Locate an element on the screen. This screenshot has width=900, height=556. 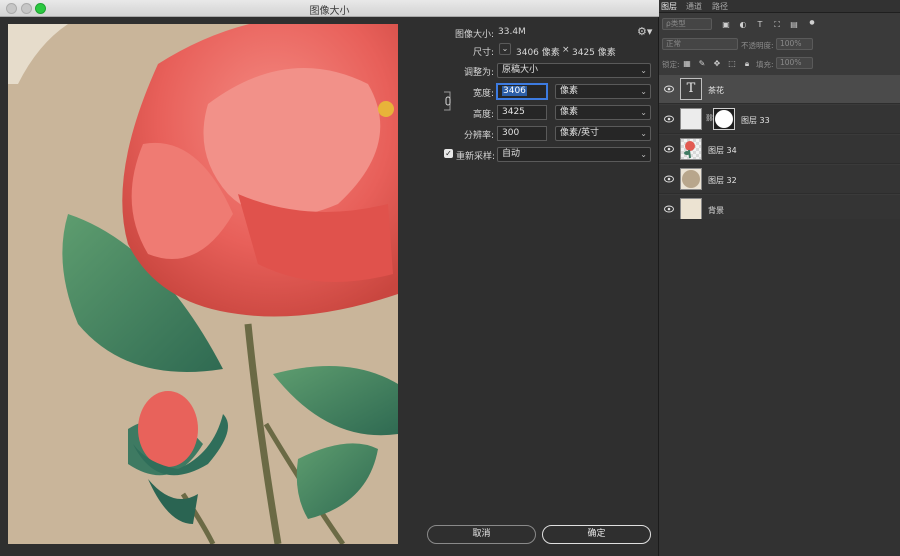
filter-row: ρ类型 ▣ ◐ T ⛶ ▤ ● is located at coordinates (779, 25).